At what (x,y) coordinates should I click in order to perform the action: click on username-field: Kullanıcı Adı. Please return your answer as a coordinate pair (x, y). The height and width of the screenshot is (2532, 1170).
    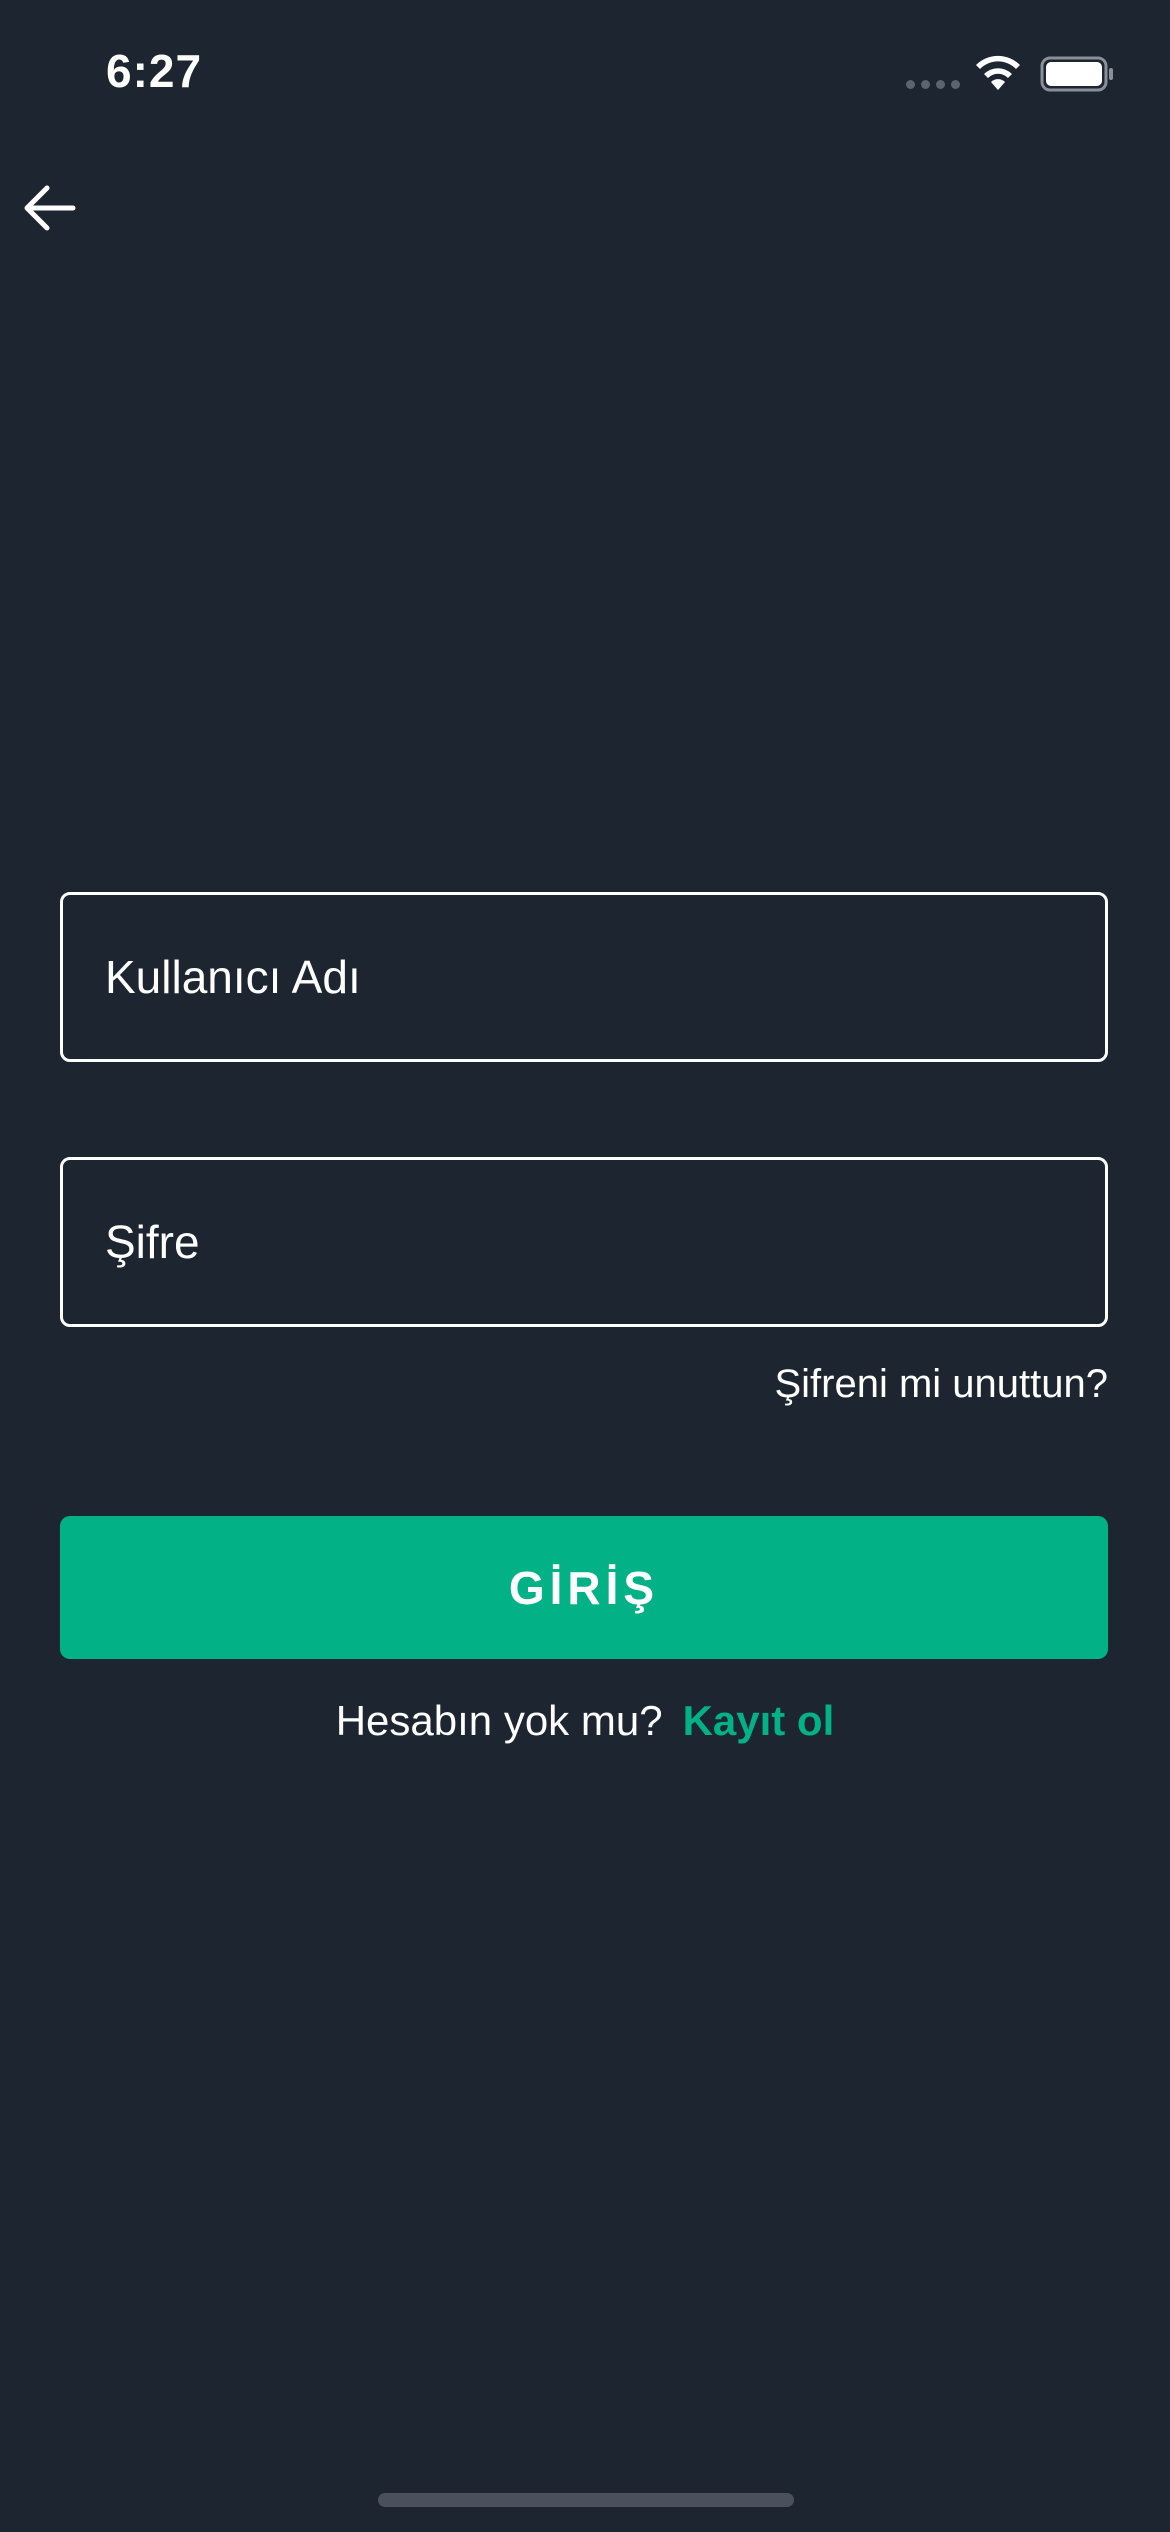
    Looking at the image, I should click on (584, 977).